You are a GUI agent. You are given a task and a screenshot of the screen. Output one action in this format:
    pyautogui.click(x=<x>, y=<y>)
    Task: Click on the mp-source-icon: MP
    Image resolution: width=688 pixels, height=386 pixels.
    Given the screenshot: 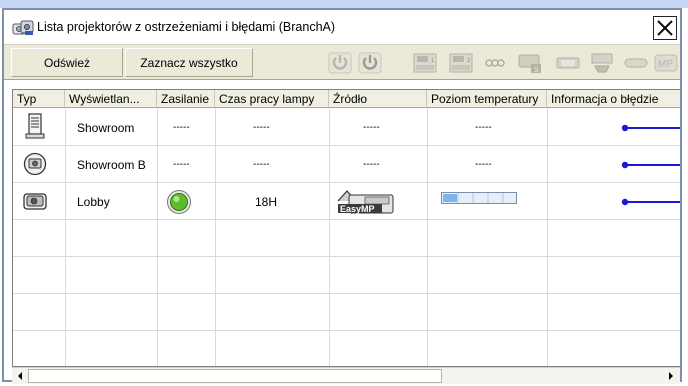 What is the action you would take?
    pyautogui.click(x=666, y=63)
    